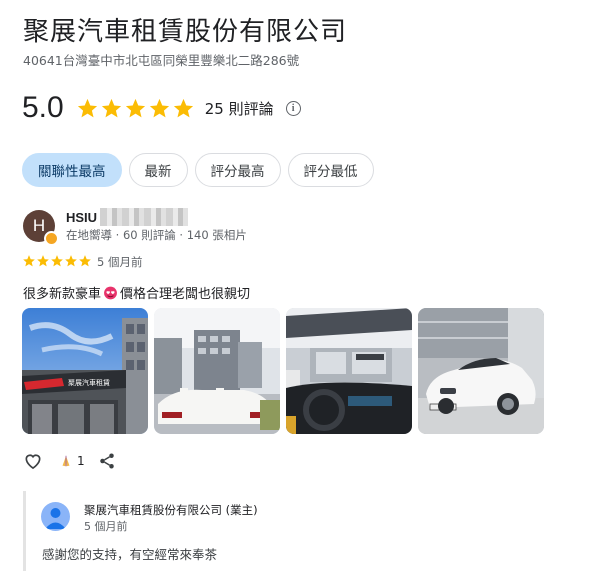 The image size is (590, 576). I want to click on heart-eyes-emoji-icon, so click(110, 293).